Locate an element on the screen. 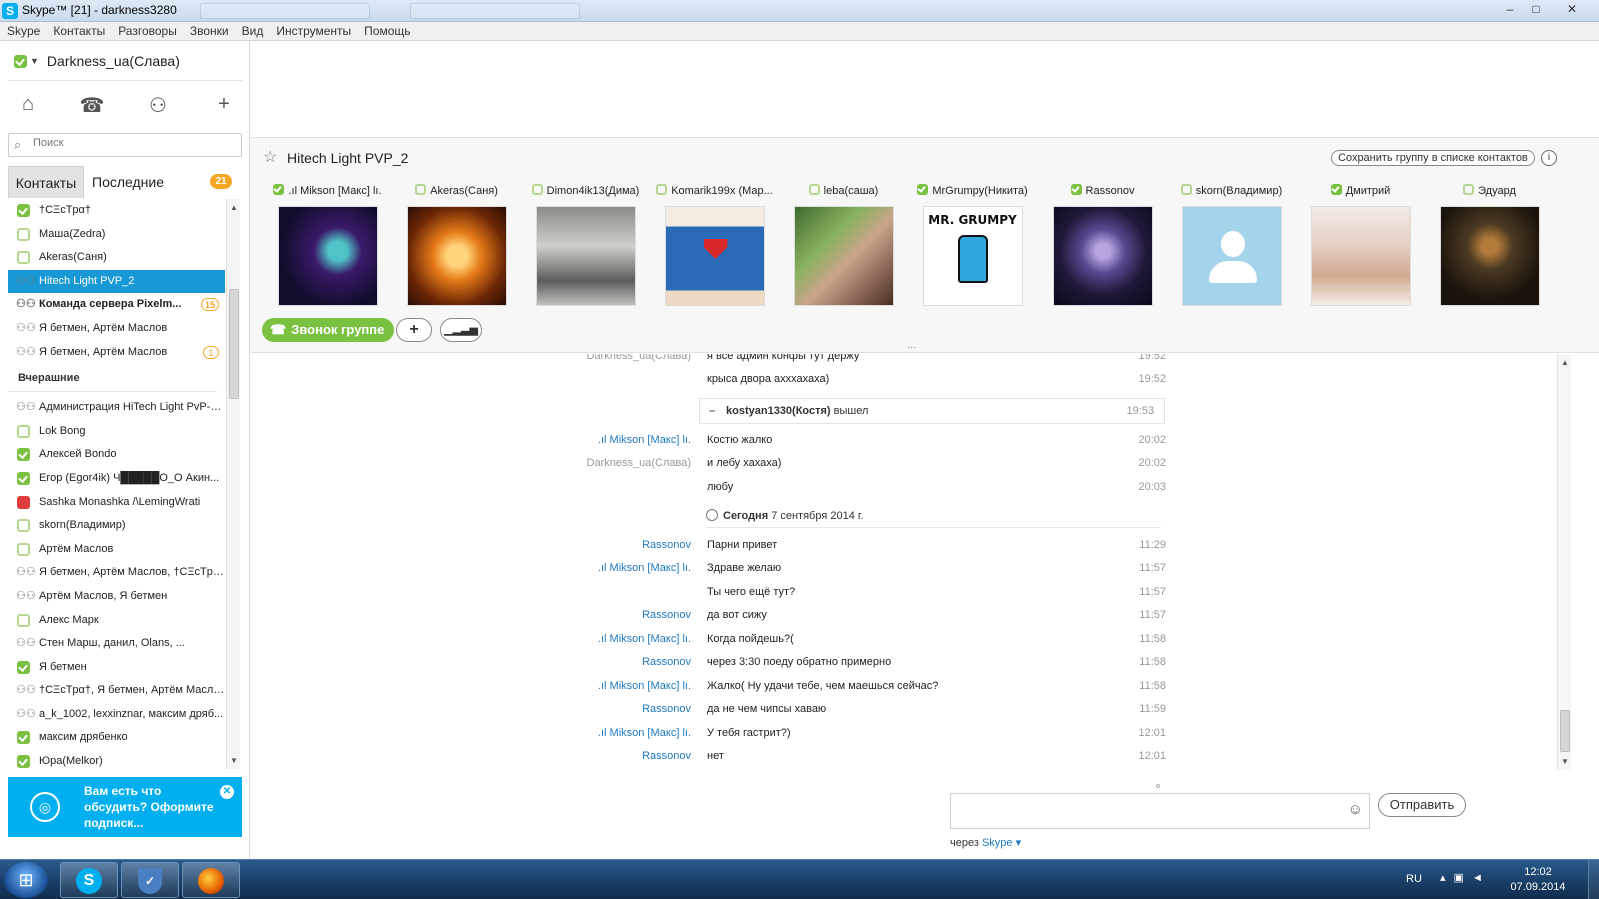 This screenshot has height=899, width=1599. call-group-button: ☎ Звонок группе is located at coordinates (328, 330).